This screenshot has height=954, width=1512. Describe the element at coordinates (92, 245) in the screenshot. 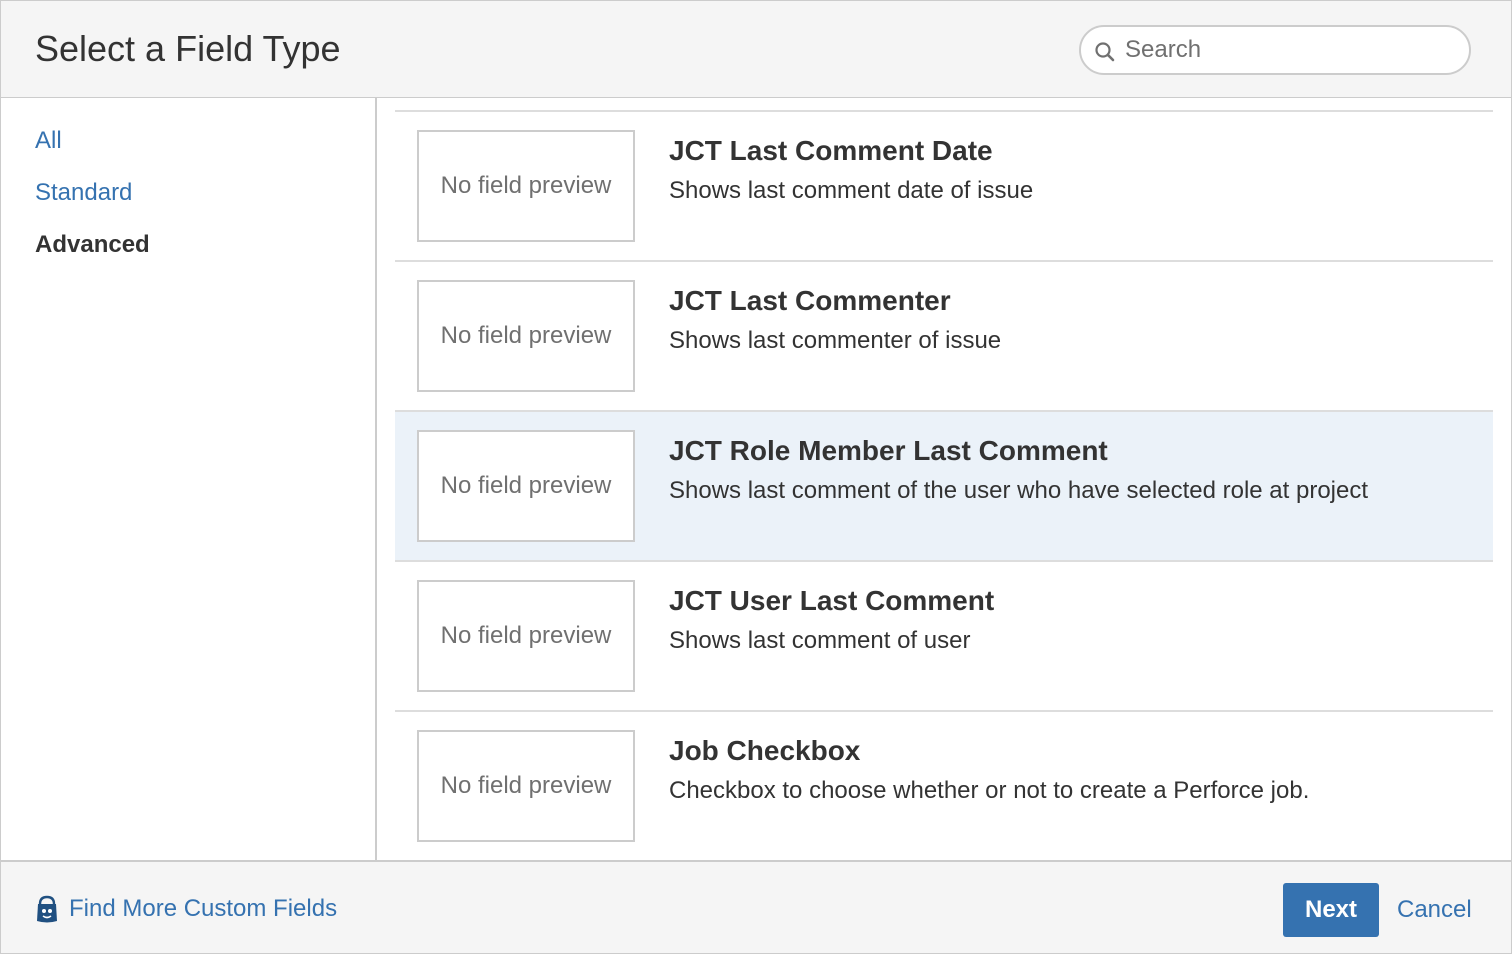

I see `sidebar-item-advanced: Advanced` at that location.